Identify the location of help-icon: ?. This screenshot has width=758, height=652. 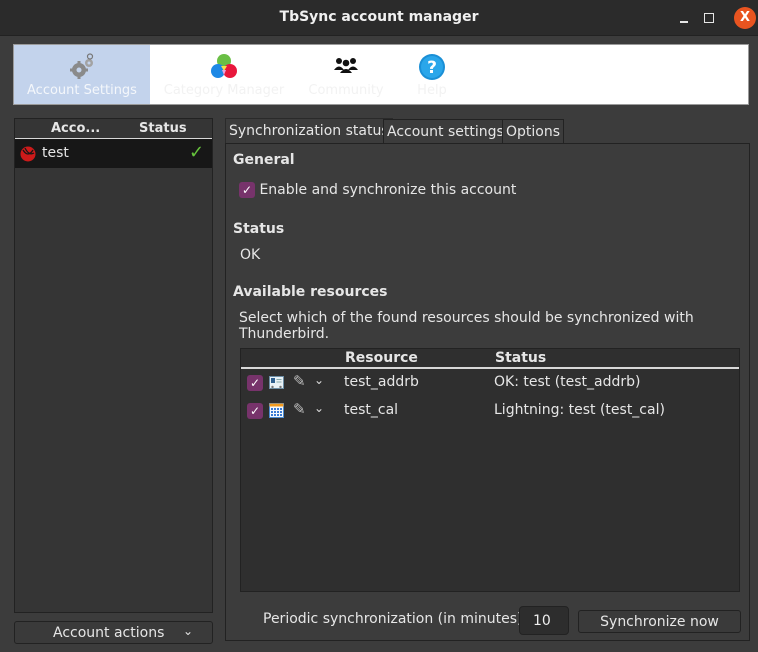
(432, 67).